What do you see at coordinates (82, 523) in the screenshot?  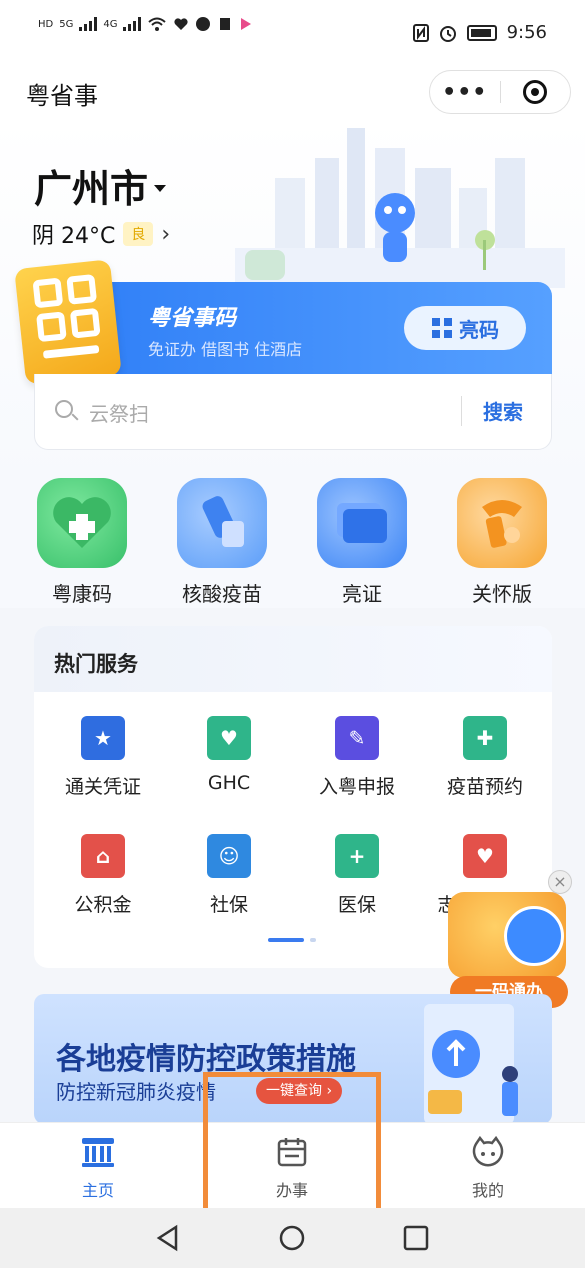 I see `health-heart-icon` at bounding box center [82, 523].